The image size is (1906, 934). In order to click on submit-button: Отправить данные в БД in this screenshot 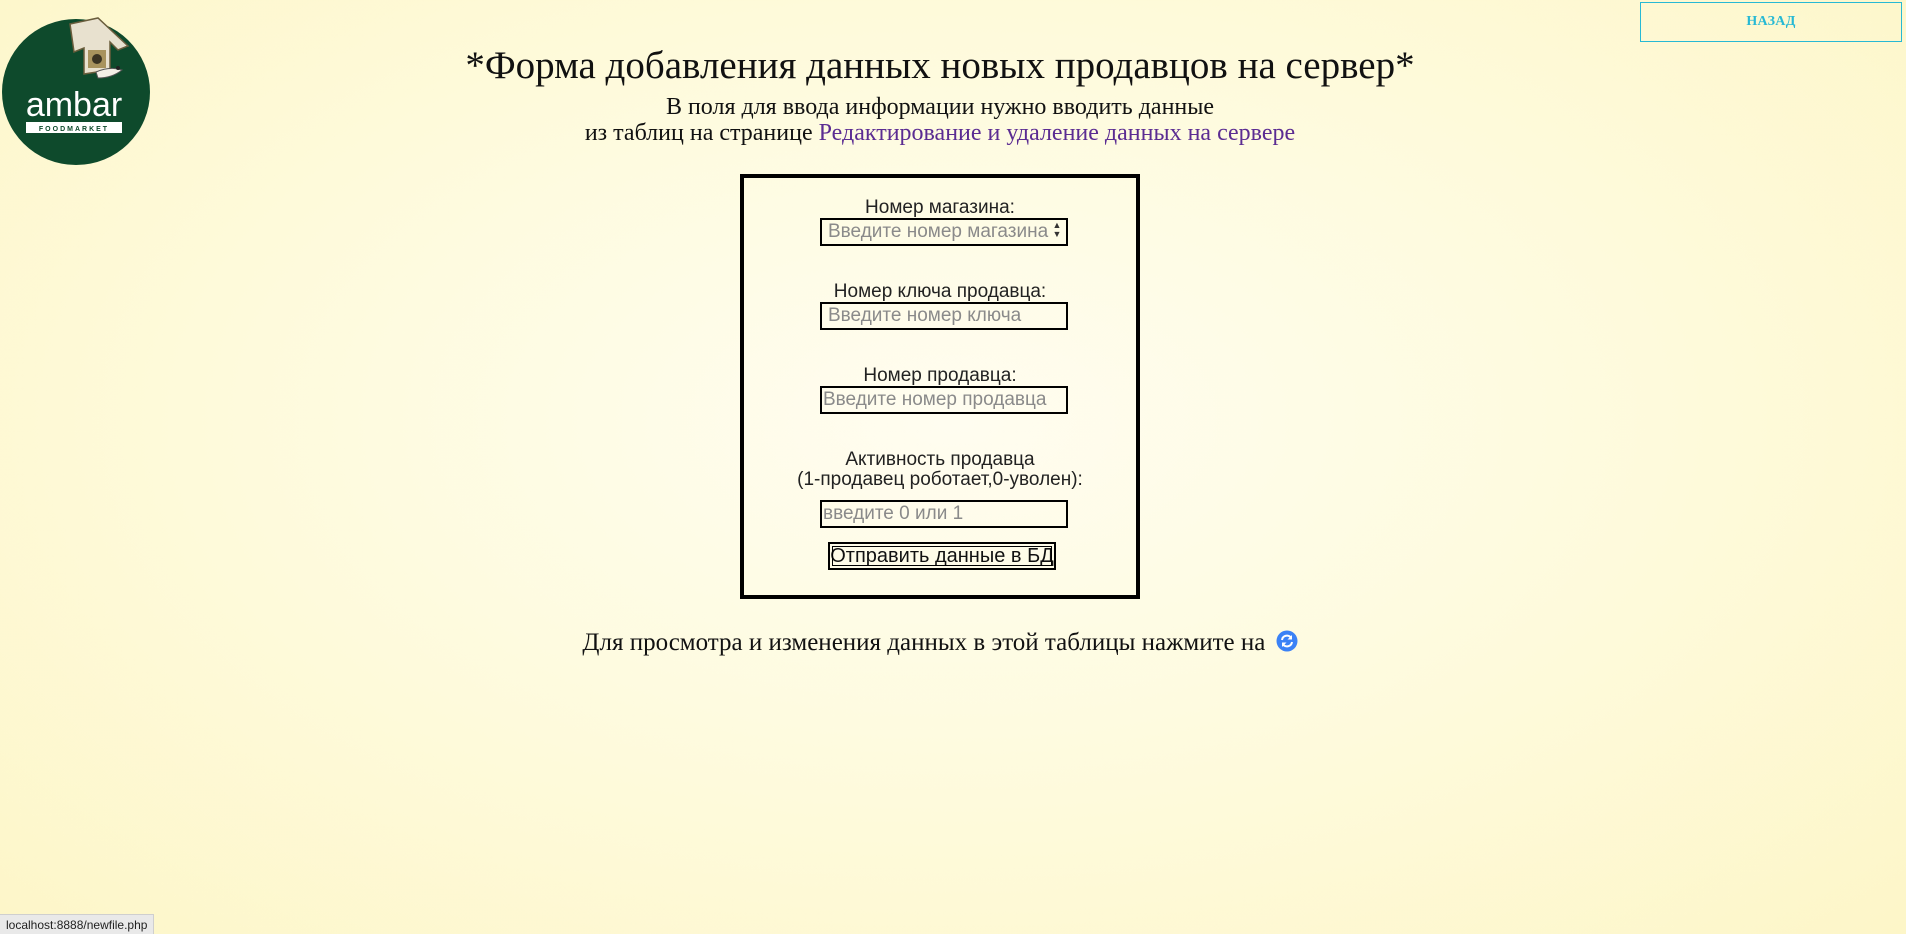, I will do `click(942, 556)`.